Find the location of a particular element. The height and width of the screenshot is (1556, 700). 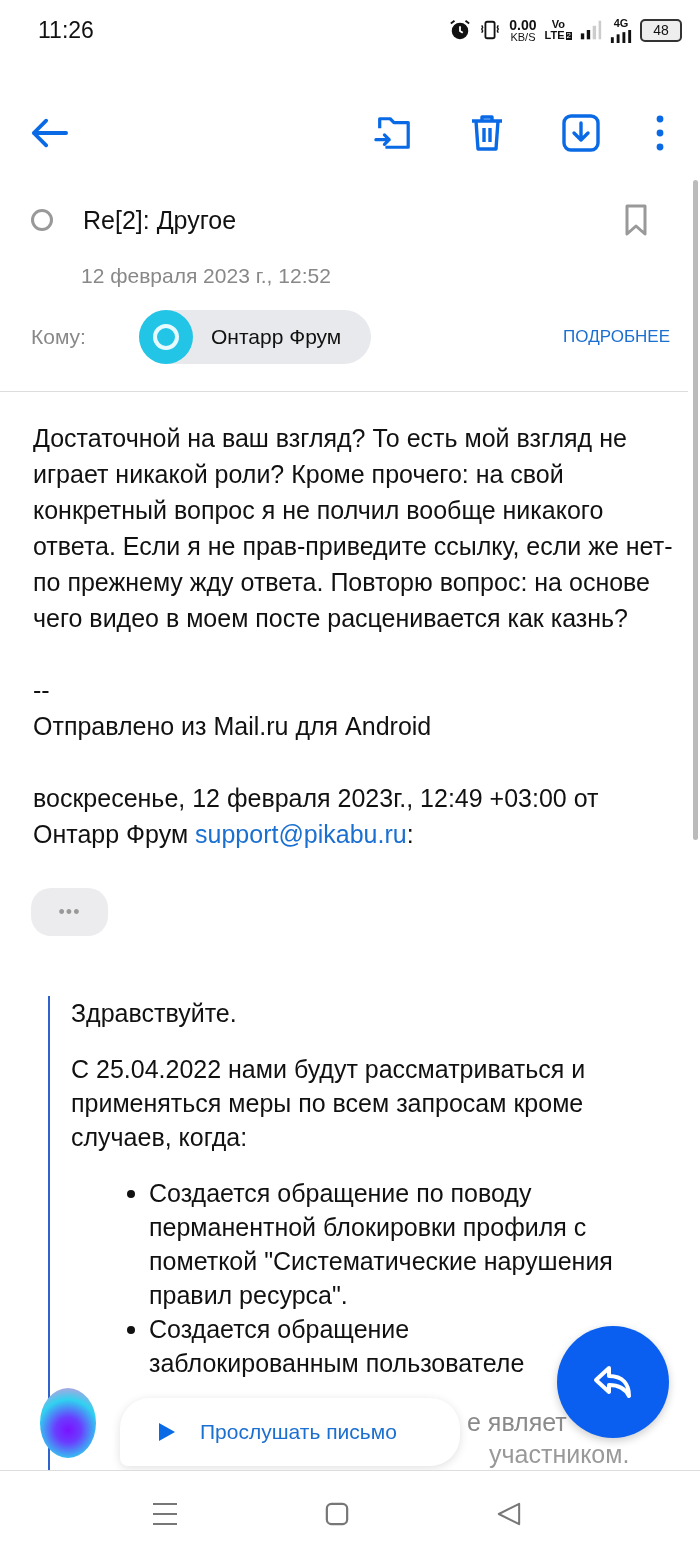

scrollbar is located at coordinates (695, 510).